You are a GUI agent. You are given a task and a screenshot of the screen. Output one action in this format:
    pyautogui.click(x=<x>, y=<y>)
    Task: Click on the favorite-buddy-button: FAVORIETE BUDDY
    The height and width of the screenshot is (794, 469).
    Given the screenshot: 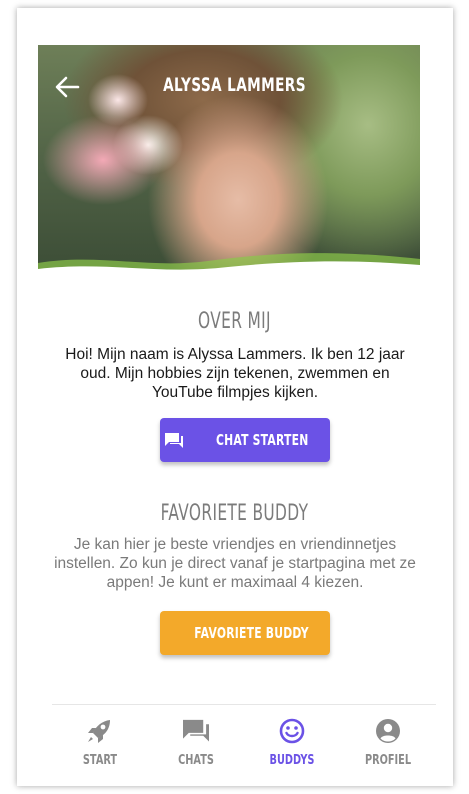 What is the action you would take?
    pyautogui.click(x=245, y=633)
    